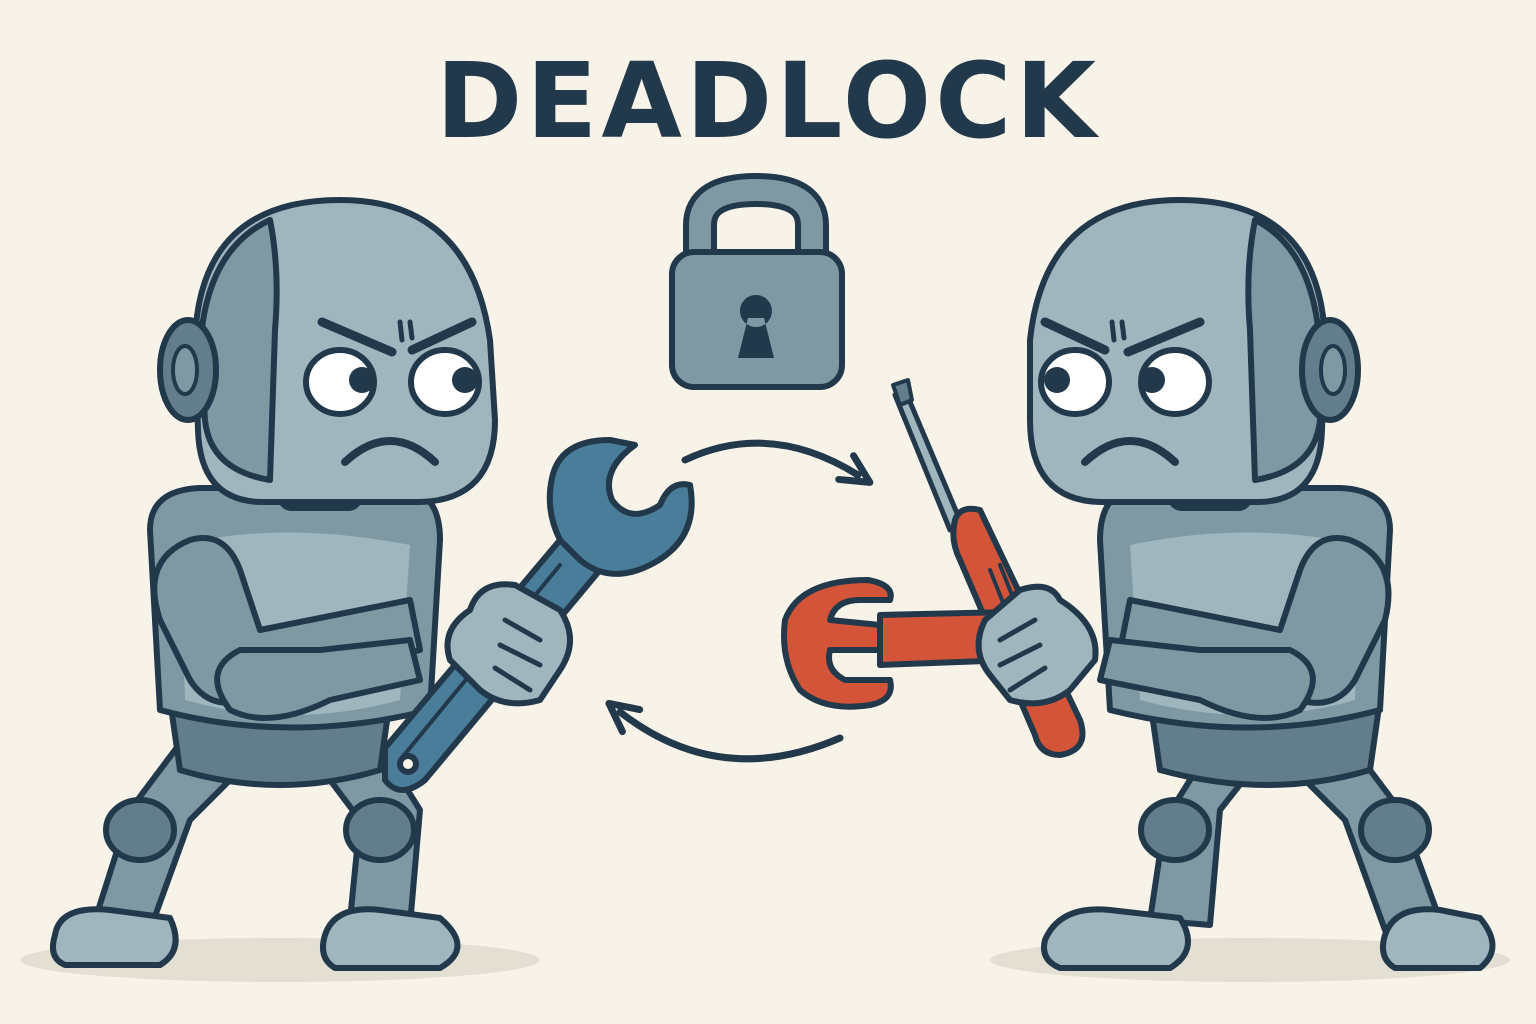  What do you see at coordinates (1395, 830) in the screenshot?
I see `right-robot-knee-back` at bounding box center [1395, 830].